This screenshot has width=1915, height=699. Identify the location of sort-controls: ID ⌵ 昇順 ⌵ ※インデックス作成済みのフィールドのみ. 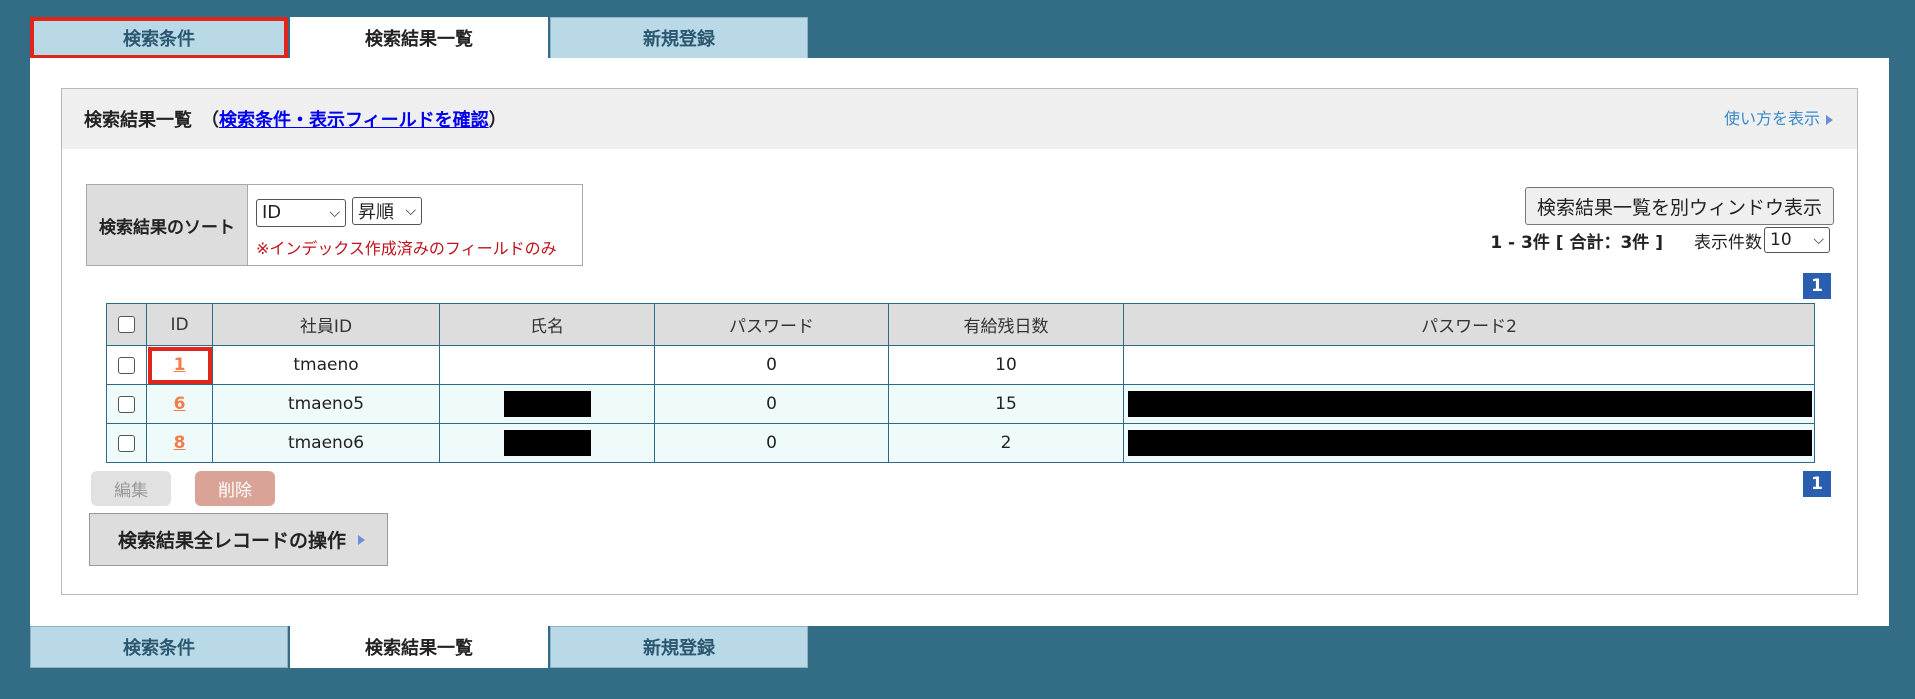
(402, 225).